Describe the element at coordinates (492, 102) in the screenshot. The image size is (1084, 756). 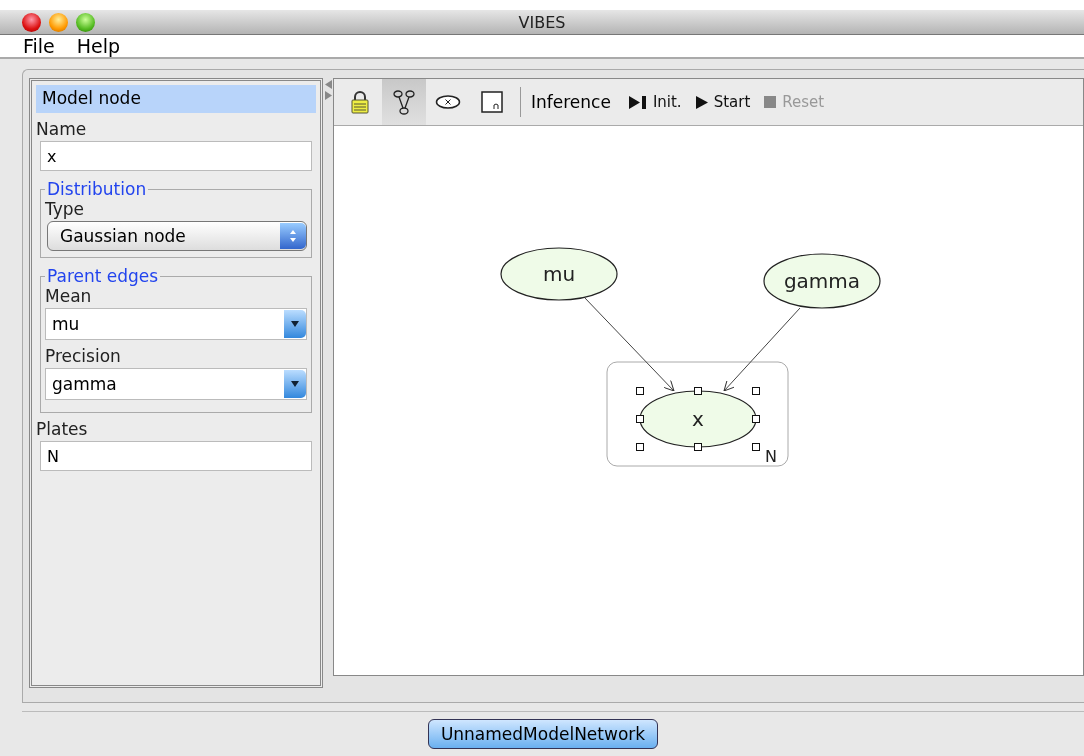
I see `plate-icon` at that location.